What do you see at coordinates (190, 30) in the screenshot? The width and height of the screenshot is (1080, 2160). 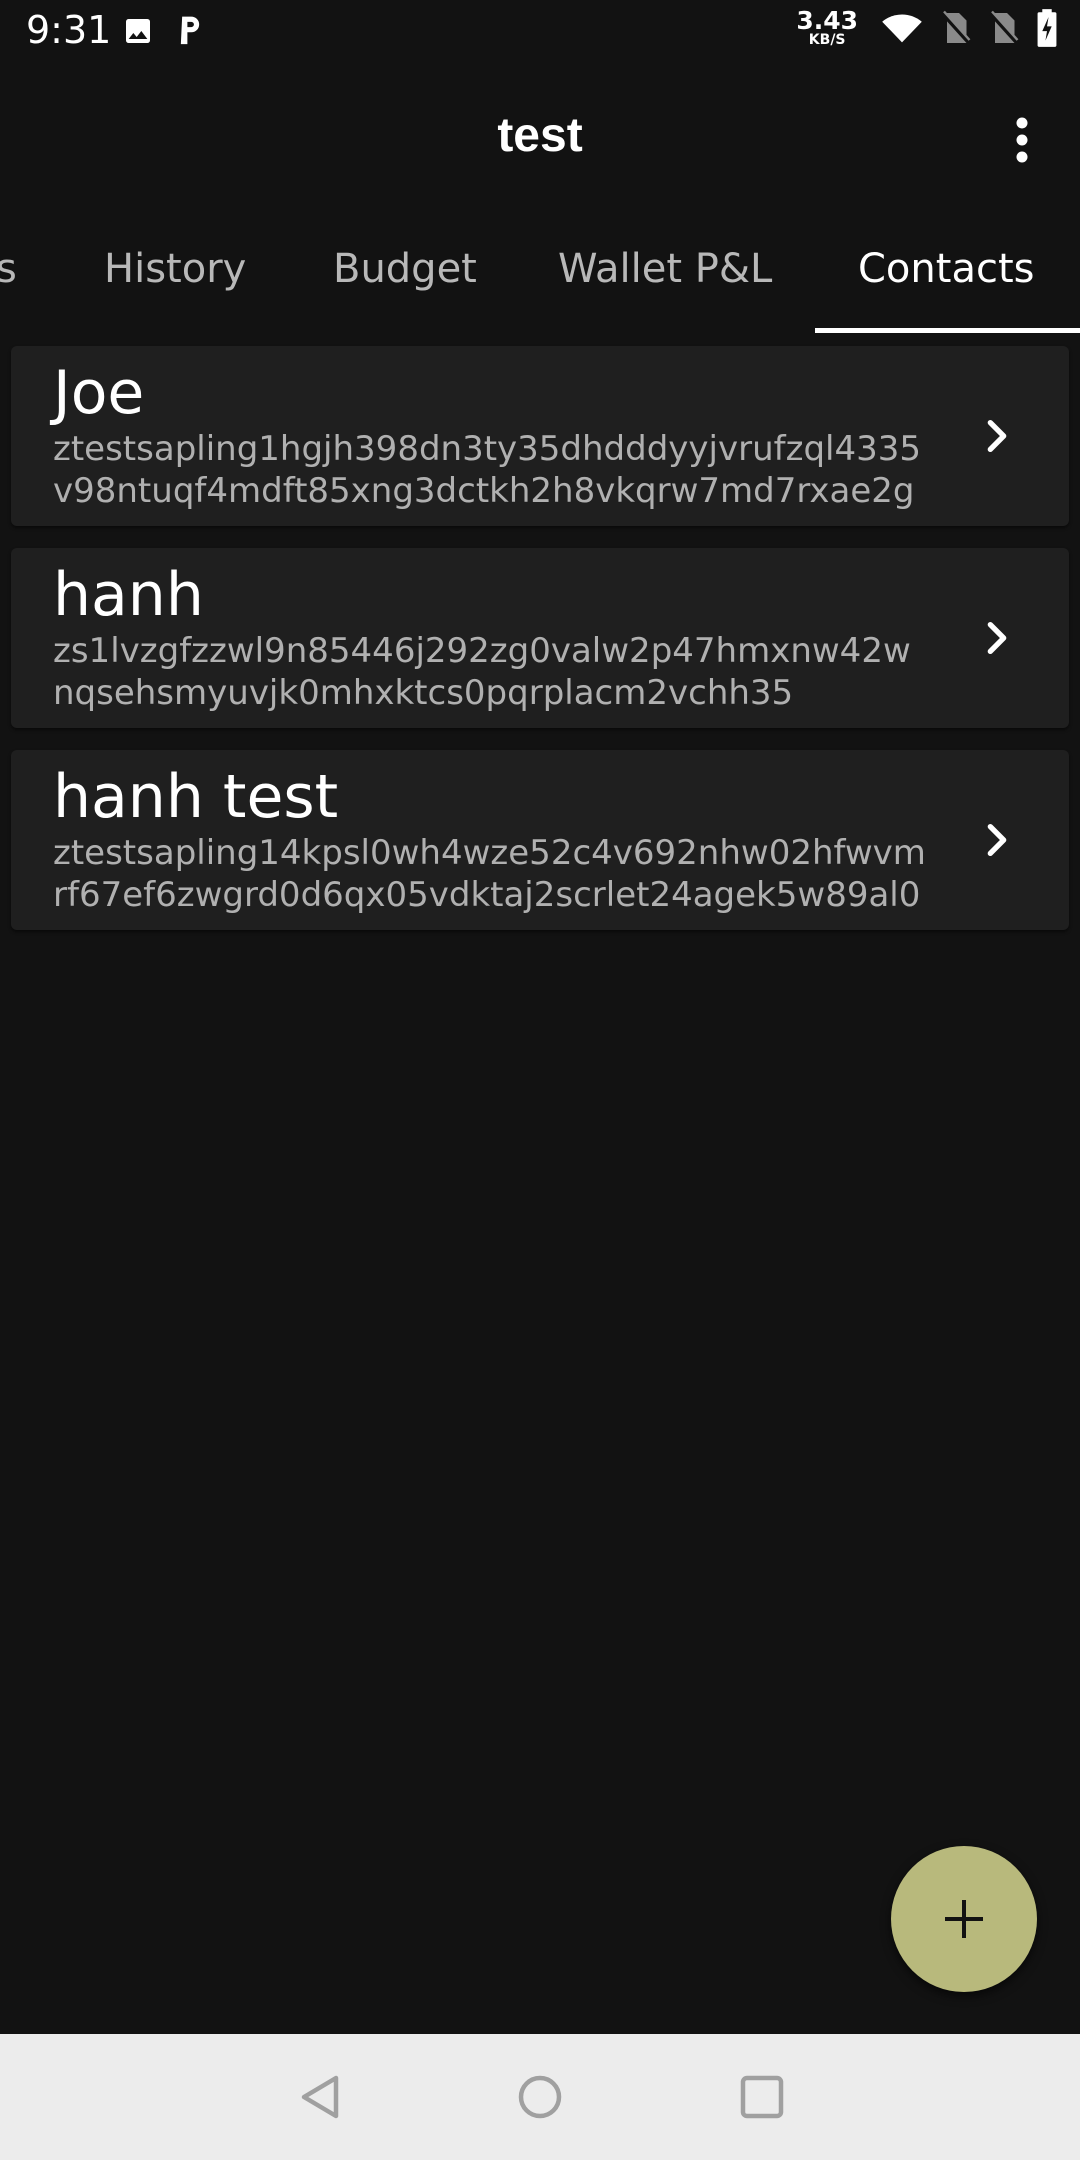 I see `parking-icon` at bounding box center [190, 30].